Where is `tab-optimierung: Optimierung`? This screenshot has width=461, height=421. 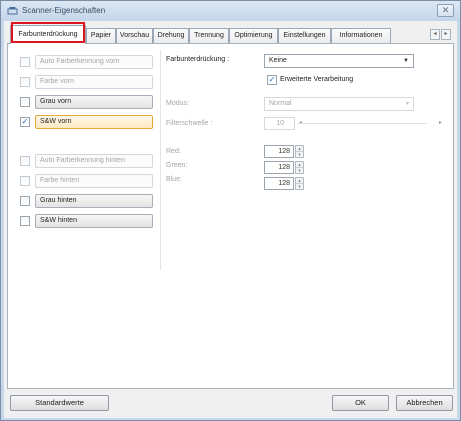
tab-optimierung: Optimierung is located at coordinates (253, 35).